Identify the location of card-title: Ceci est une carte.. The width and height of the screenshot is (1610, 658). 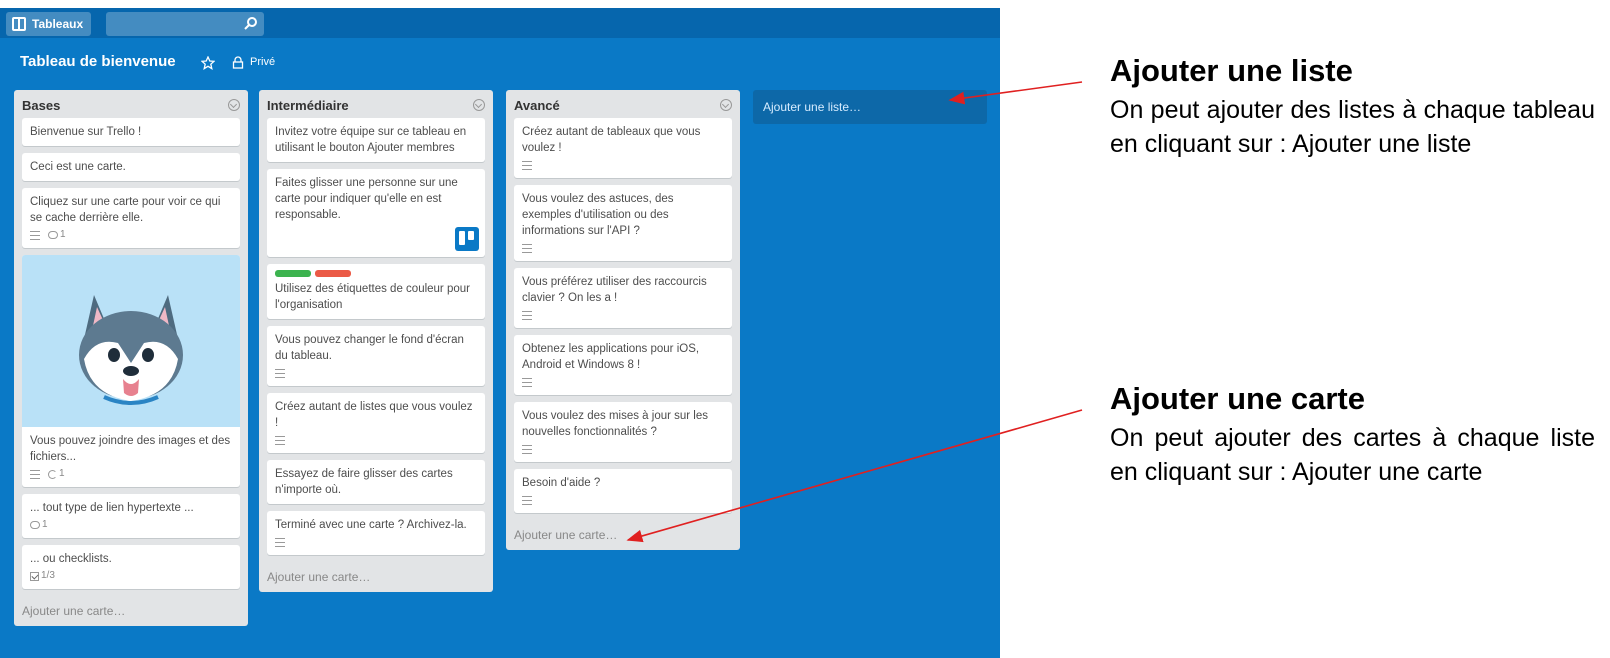
(78, 167).